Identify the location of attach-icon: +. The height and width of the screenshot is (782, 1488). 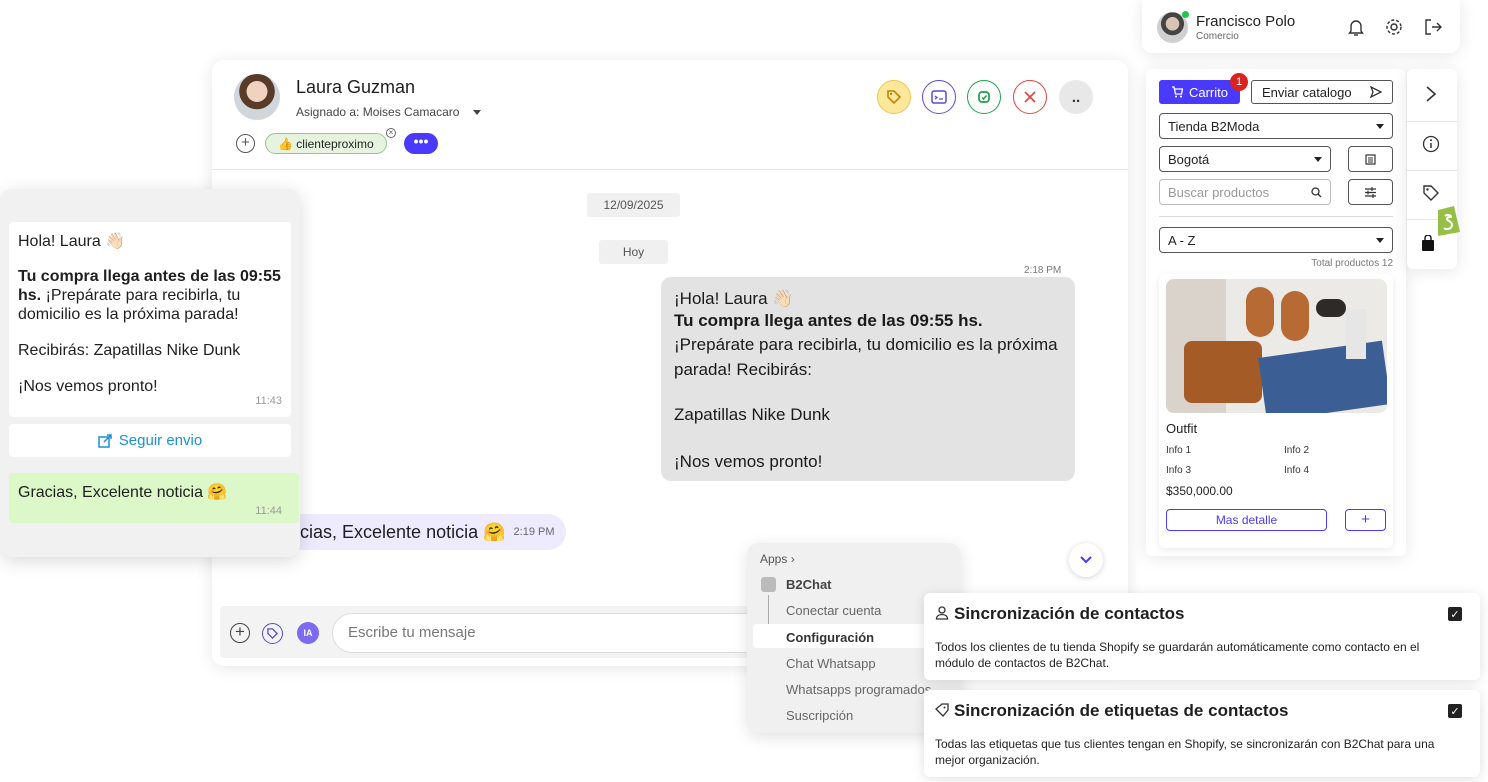
(240, 633).